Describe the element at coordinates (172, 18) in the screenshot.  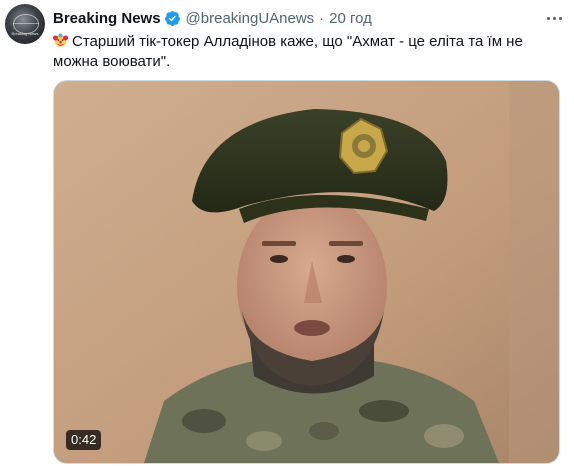
I see `verified-badge-icon` at that location.